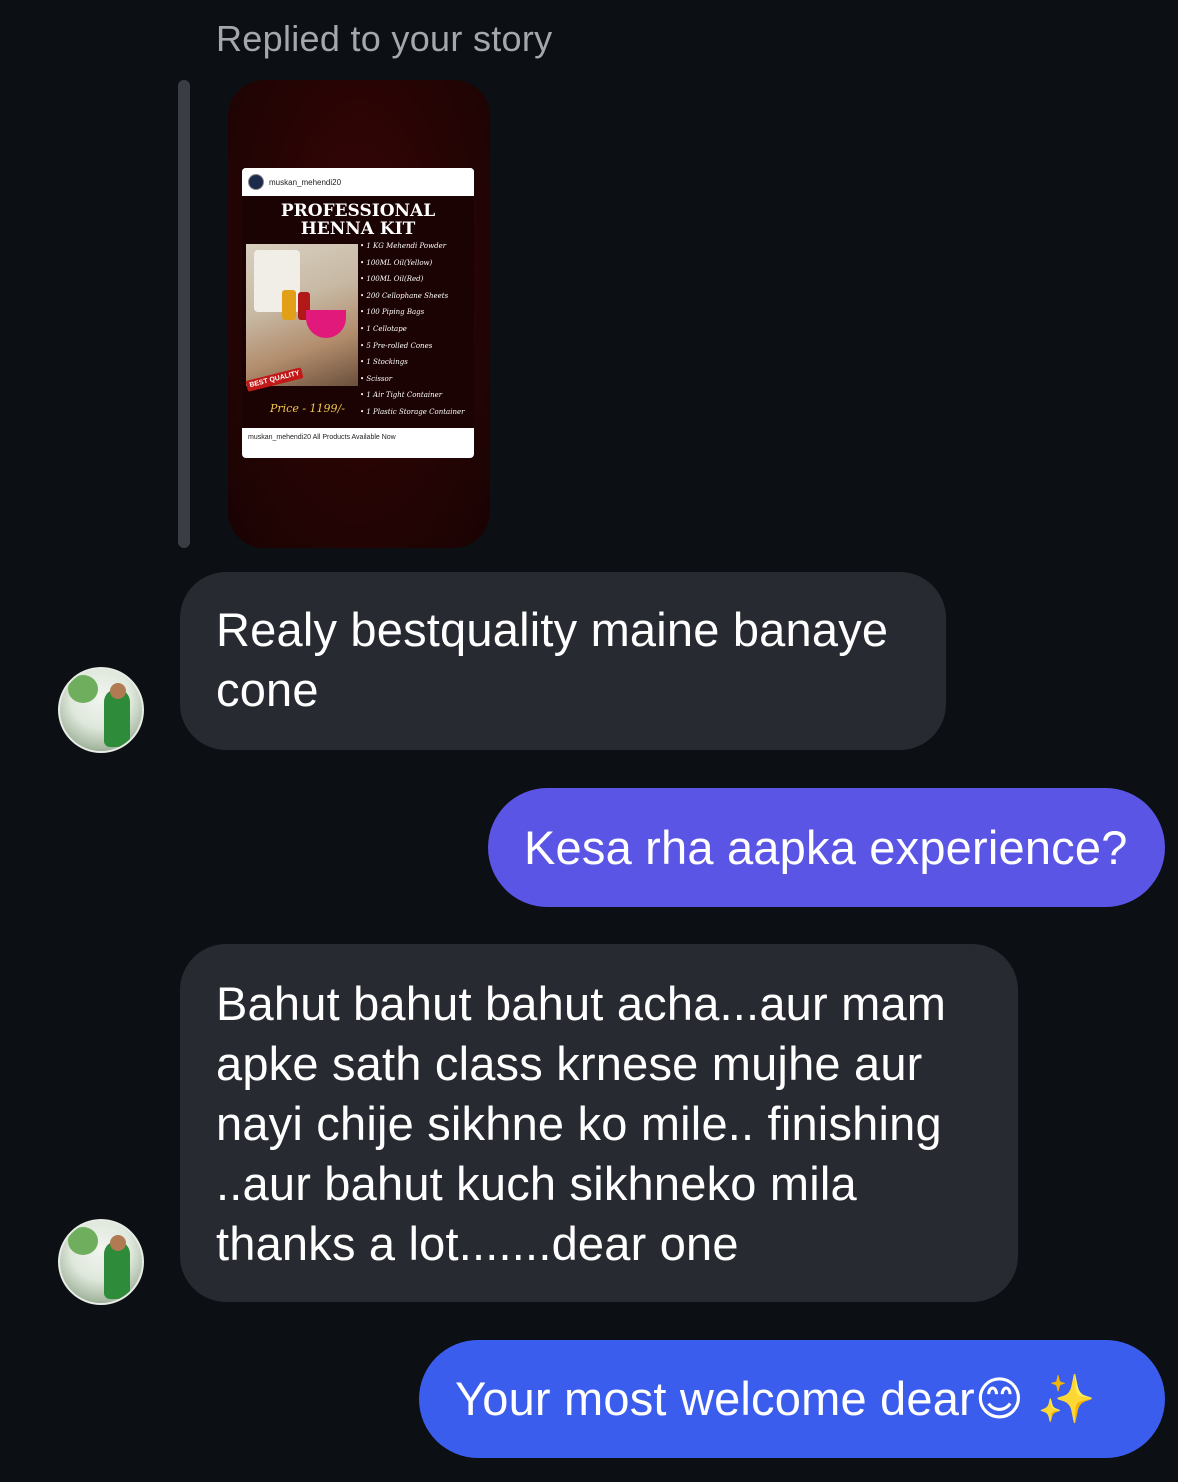 The image size is (1178, 1482). What do you see at coordinates (417, 263) in the screenshot?
I see `kit-item: 100ML Oil(Yellow)` at bounding box center [417, 263].